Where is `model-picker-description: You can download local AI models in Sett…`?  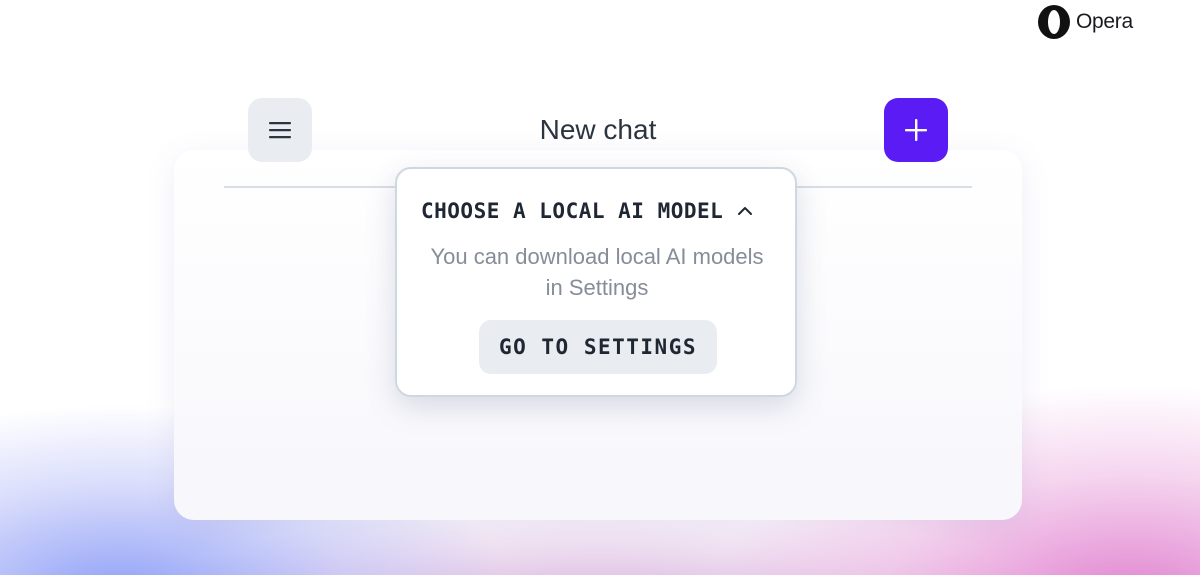
model-picker-description: You can download local AI models in Sett… is located at coordinates (597, 272).